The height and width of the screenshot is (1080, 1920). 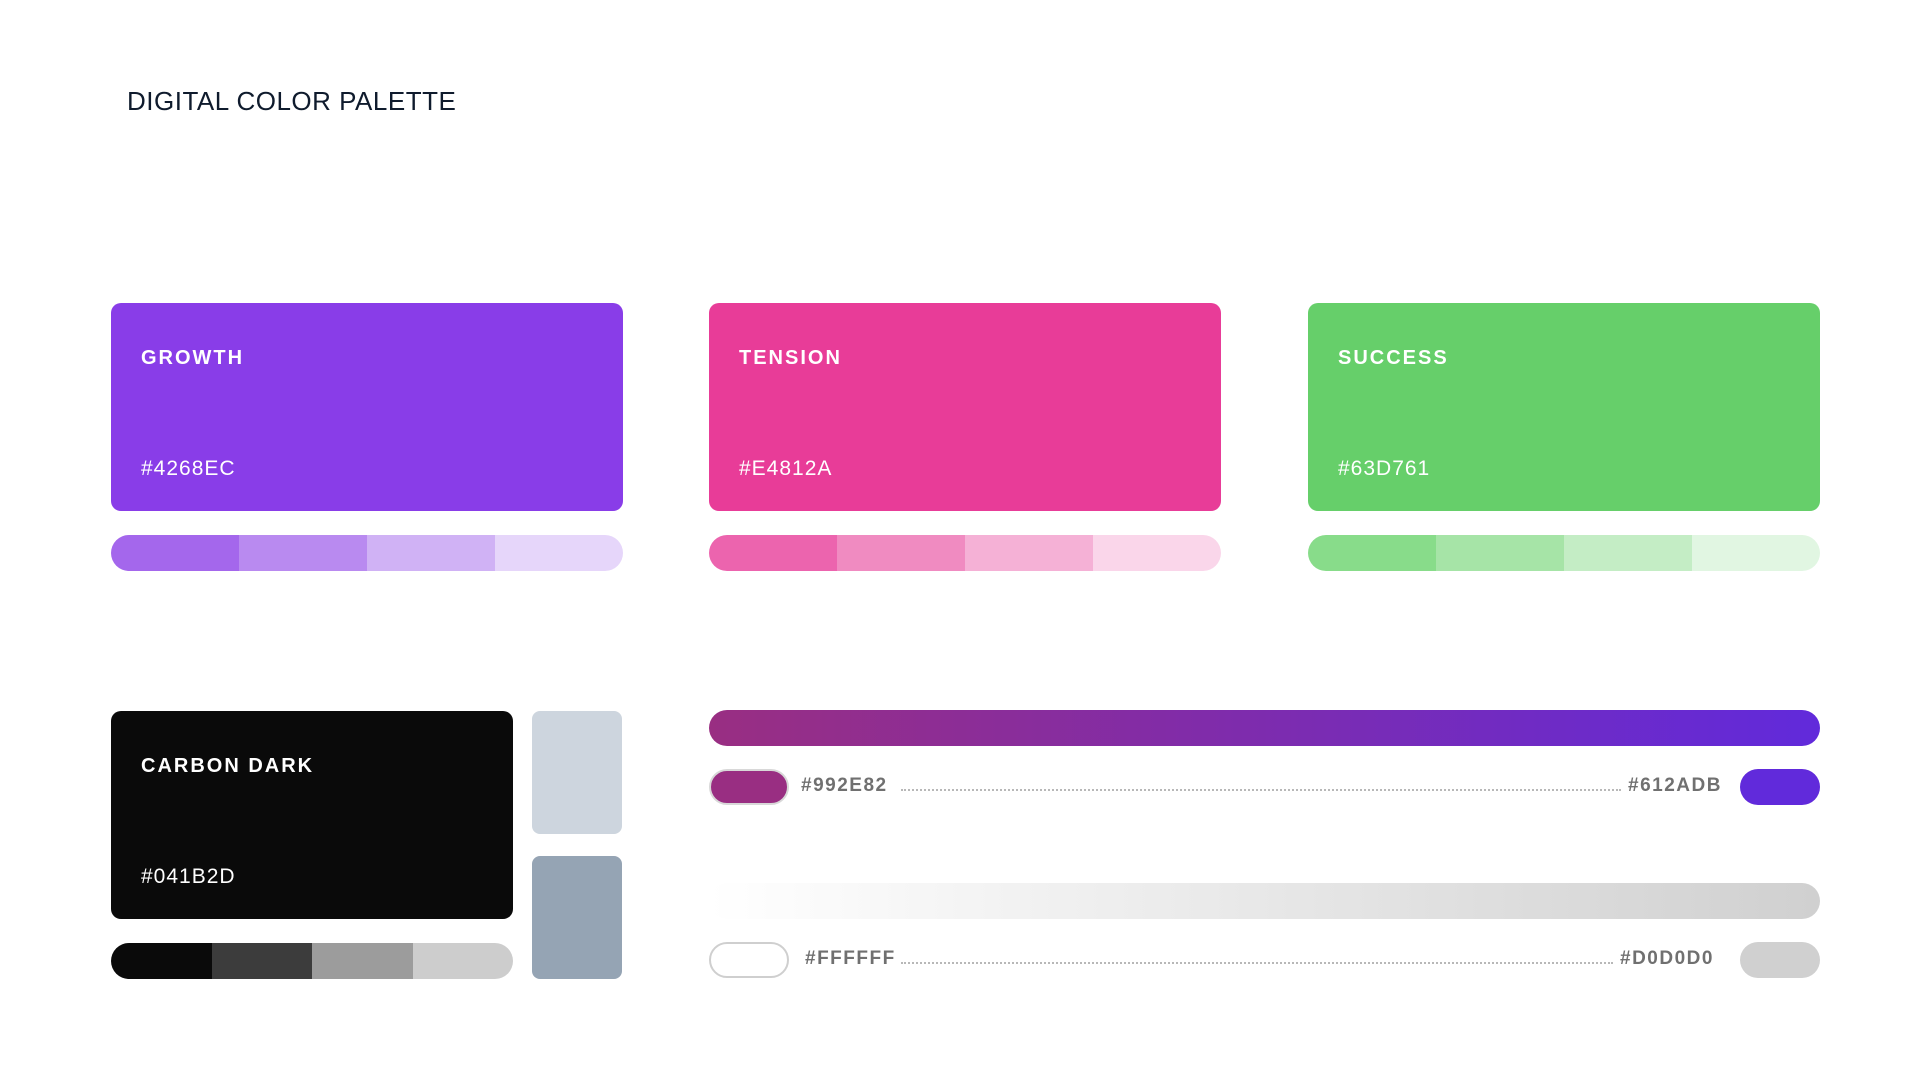 I want to click on tension-color-card: TENSION #E4812A, so click(x=965, y=407).